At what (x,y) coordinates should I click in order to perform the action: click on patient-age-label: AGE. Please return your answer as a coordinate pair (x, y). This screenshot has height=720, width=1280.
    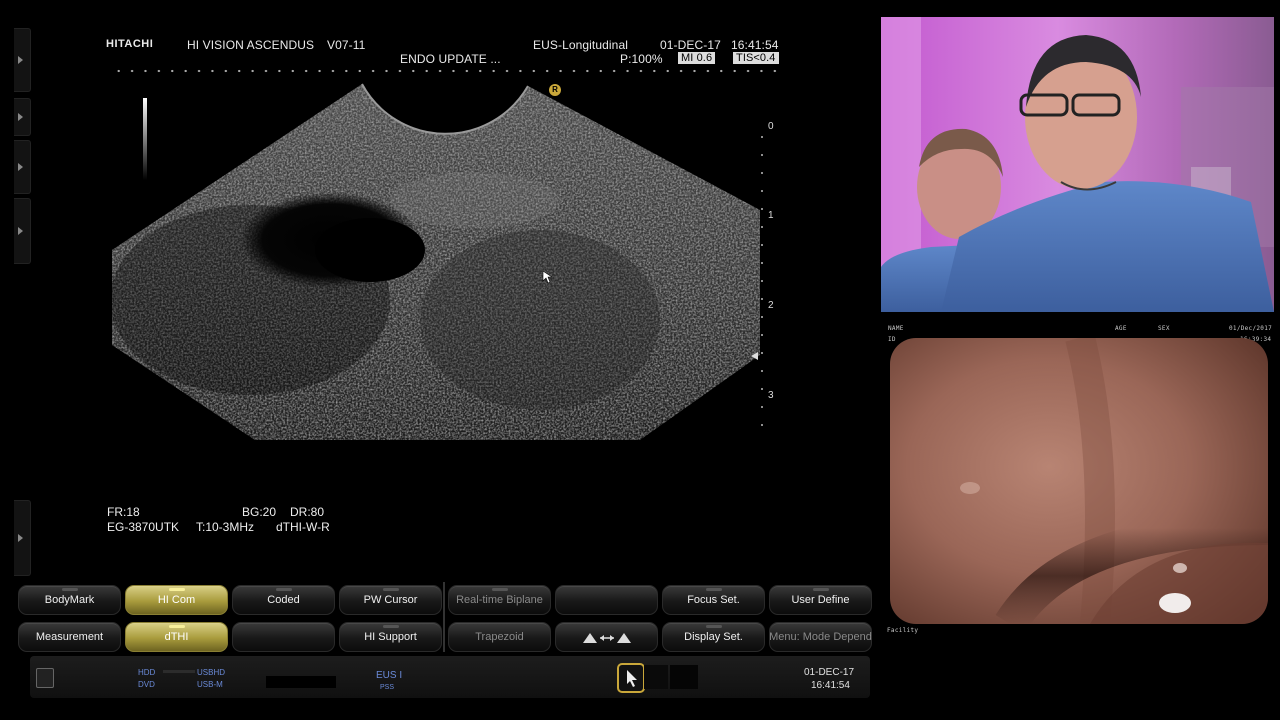
    Looking at the image, I should click on (1121, 328).